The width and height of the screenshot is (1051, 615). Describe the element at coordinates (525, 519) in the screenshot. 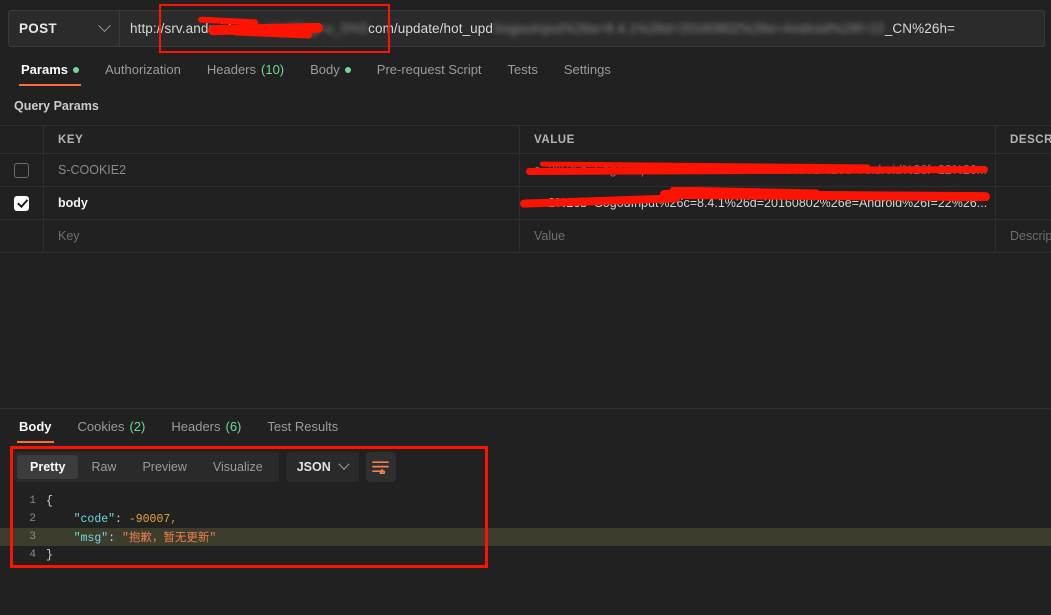

I see `code-line: 2 "code": -90007,` at that location.